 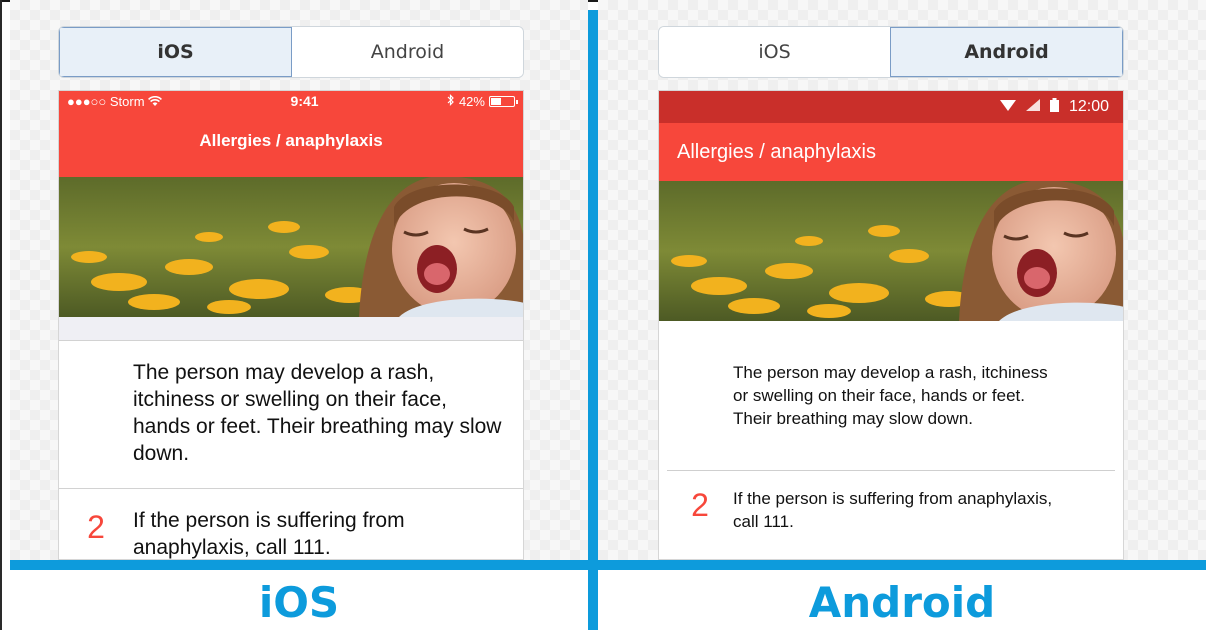 What do you see at coordinates (115, 101) in the screenshot?
I see `carrier-label: ●●●○○ Storm` at bounding box center [115, 101].